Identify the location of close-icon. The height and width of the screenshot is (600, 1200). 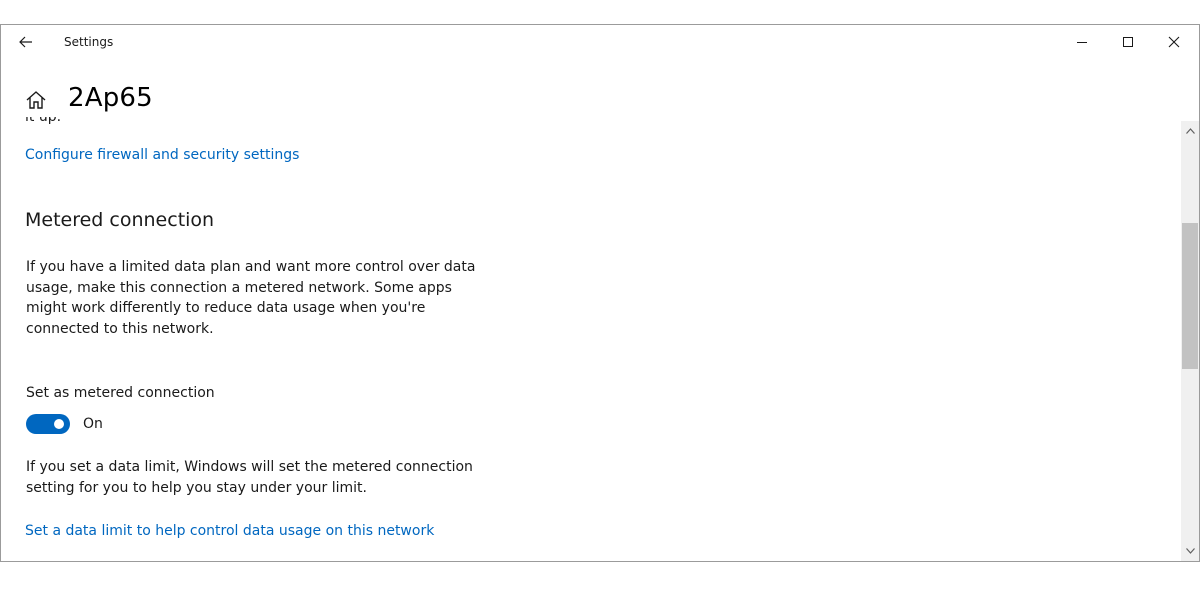
(1174, 42).